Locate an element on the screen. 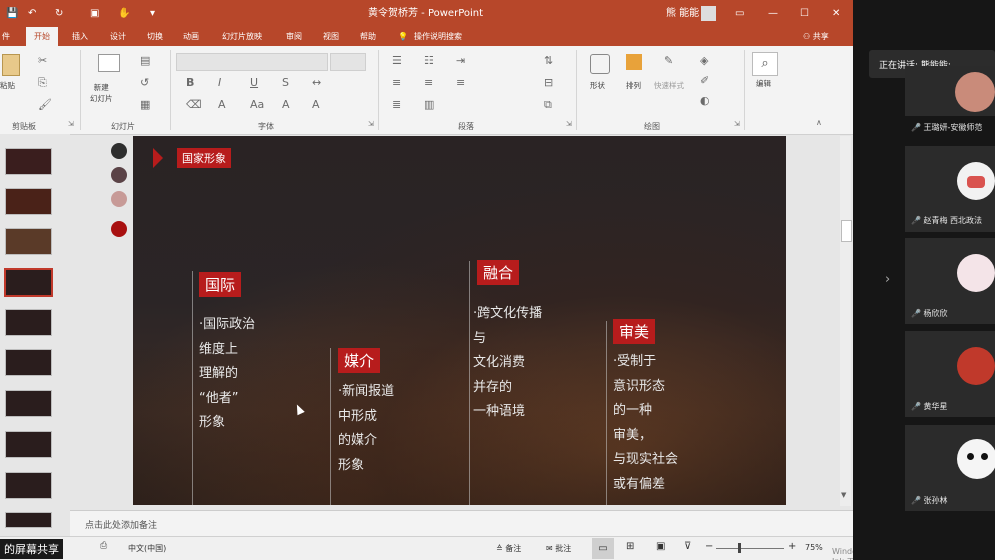 The width and height of the screenshot is (995, 560). user-name: 熊 能能 is located at coordinates (682, 13).